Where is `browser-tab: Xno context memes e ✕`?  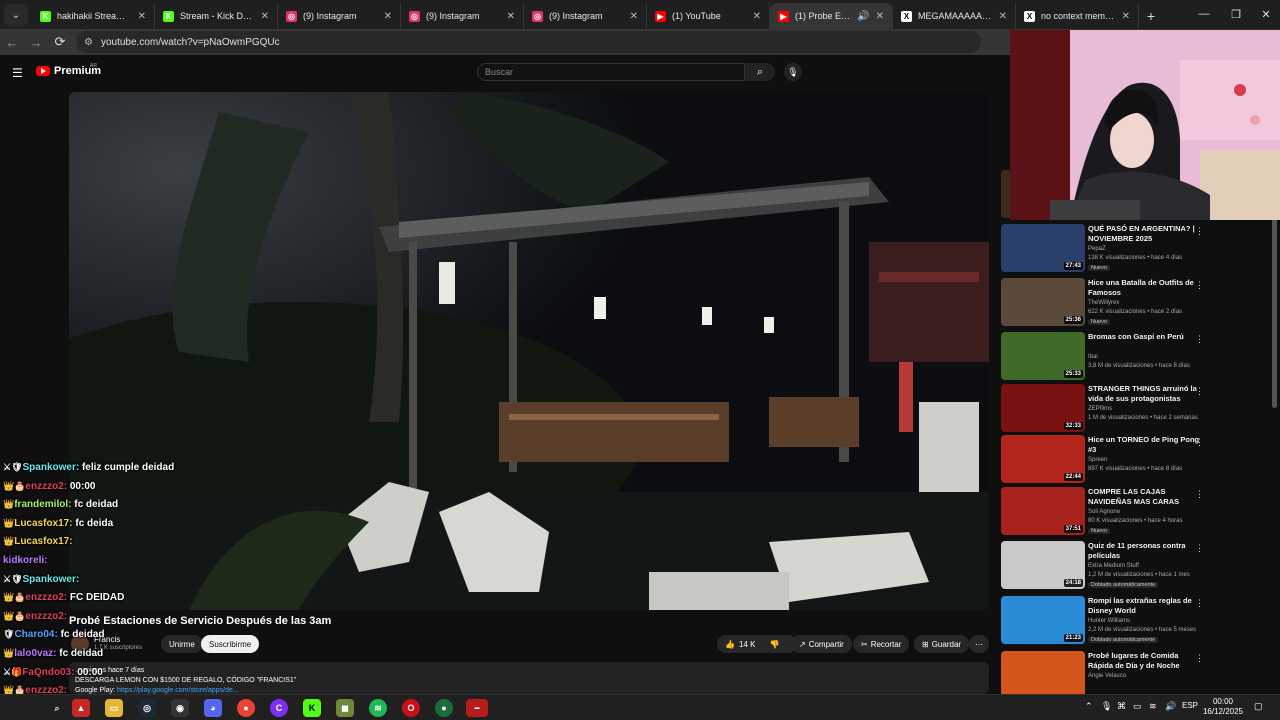
browser-tab: Xno context memes e ✕ is located at coordinates (1077, 16).